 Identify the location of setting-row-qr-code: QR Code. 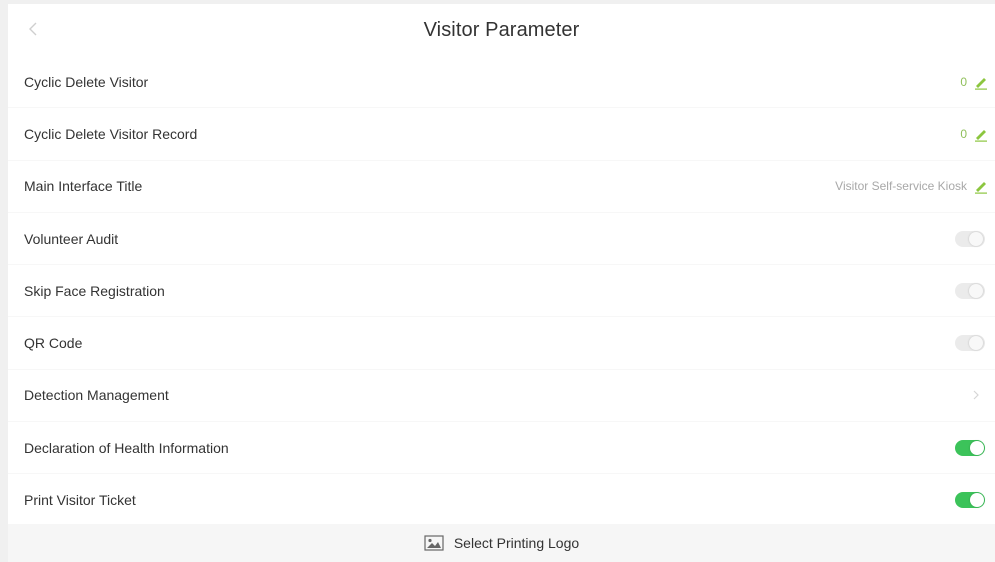
(501, 343).